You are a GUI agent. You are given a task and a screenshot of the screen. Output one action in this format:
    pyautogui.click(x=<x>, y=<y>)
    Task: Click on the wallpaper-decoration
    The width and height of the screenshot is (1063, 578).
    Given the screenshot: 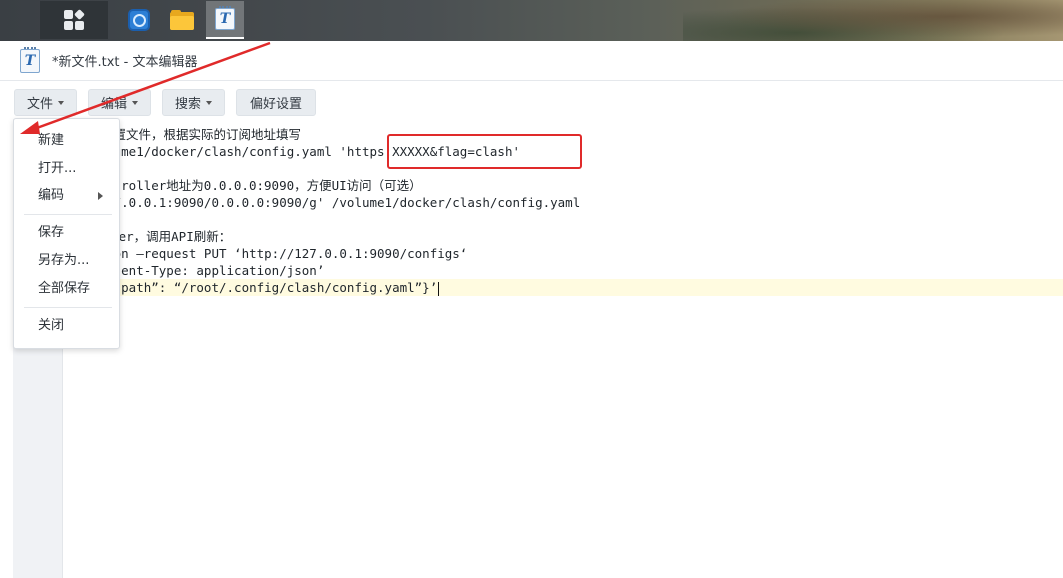 What is the action you would take?
    pyautogui.click(x=873, y=20)
    